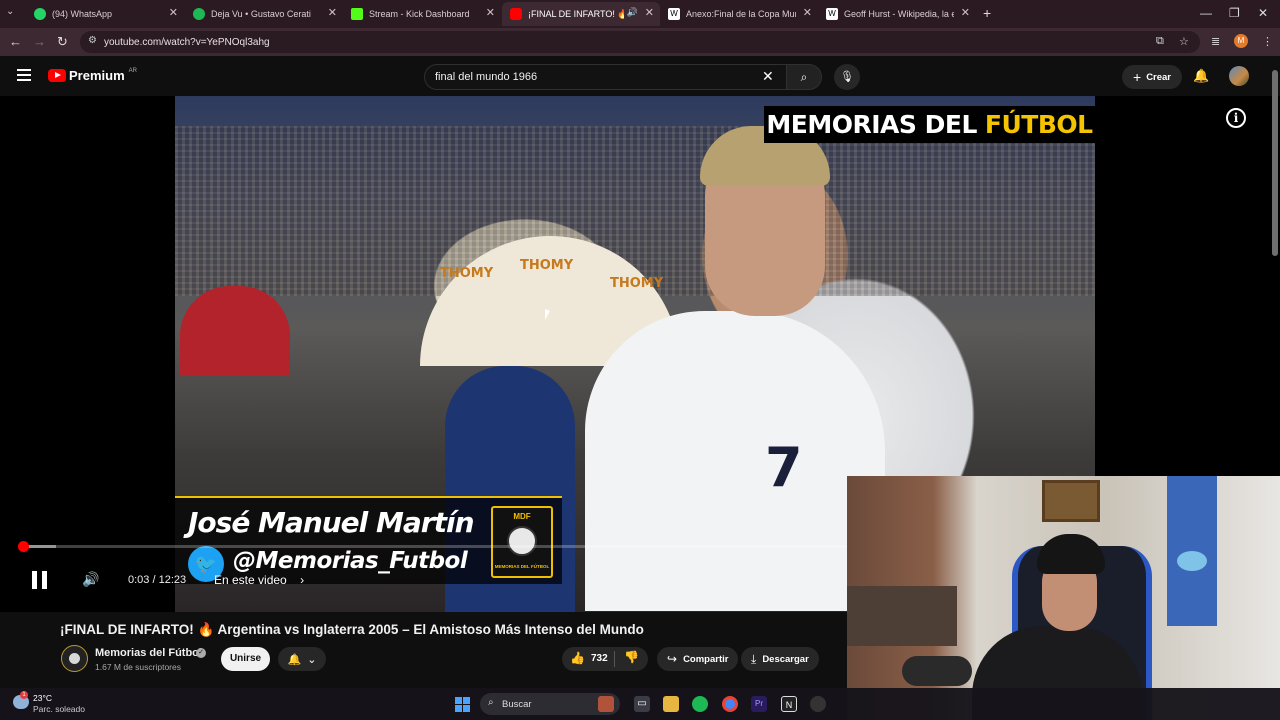 The width and height of the screenshot is (1280, 720). I want to click on page-scrollbar, so click(1275, 163).